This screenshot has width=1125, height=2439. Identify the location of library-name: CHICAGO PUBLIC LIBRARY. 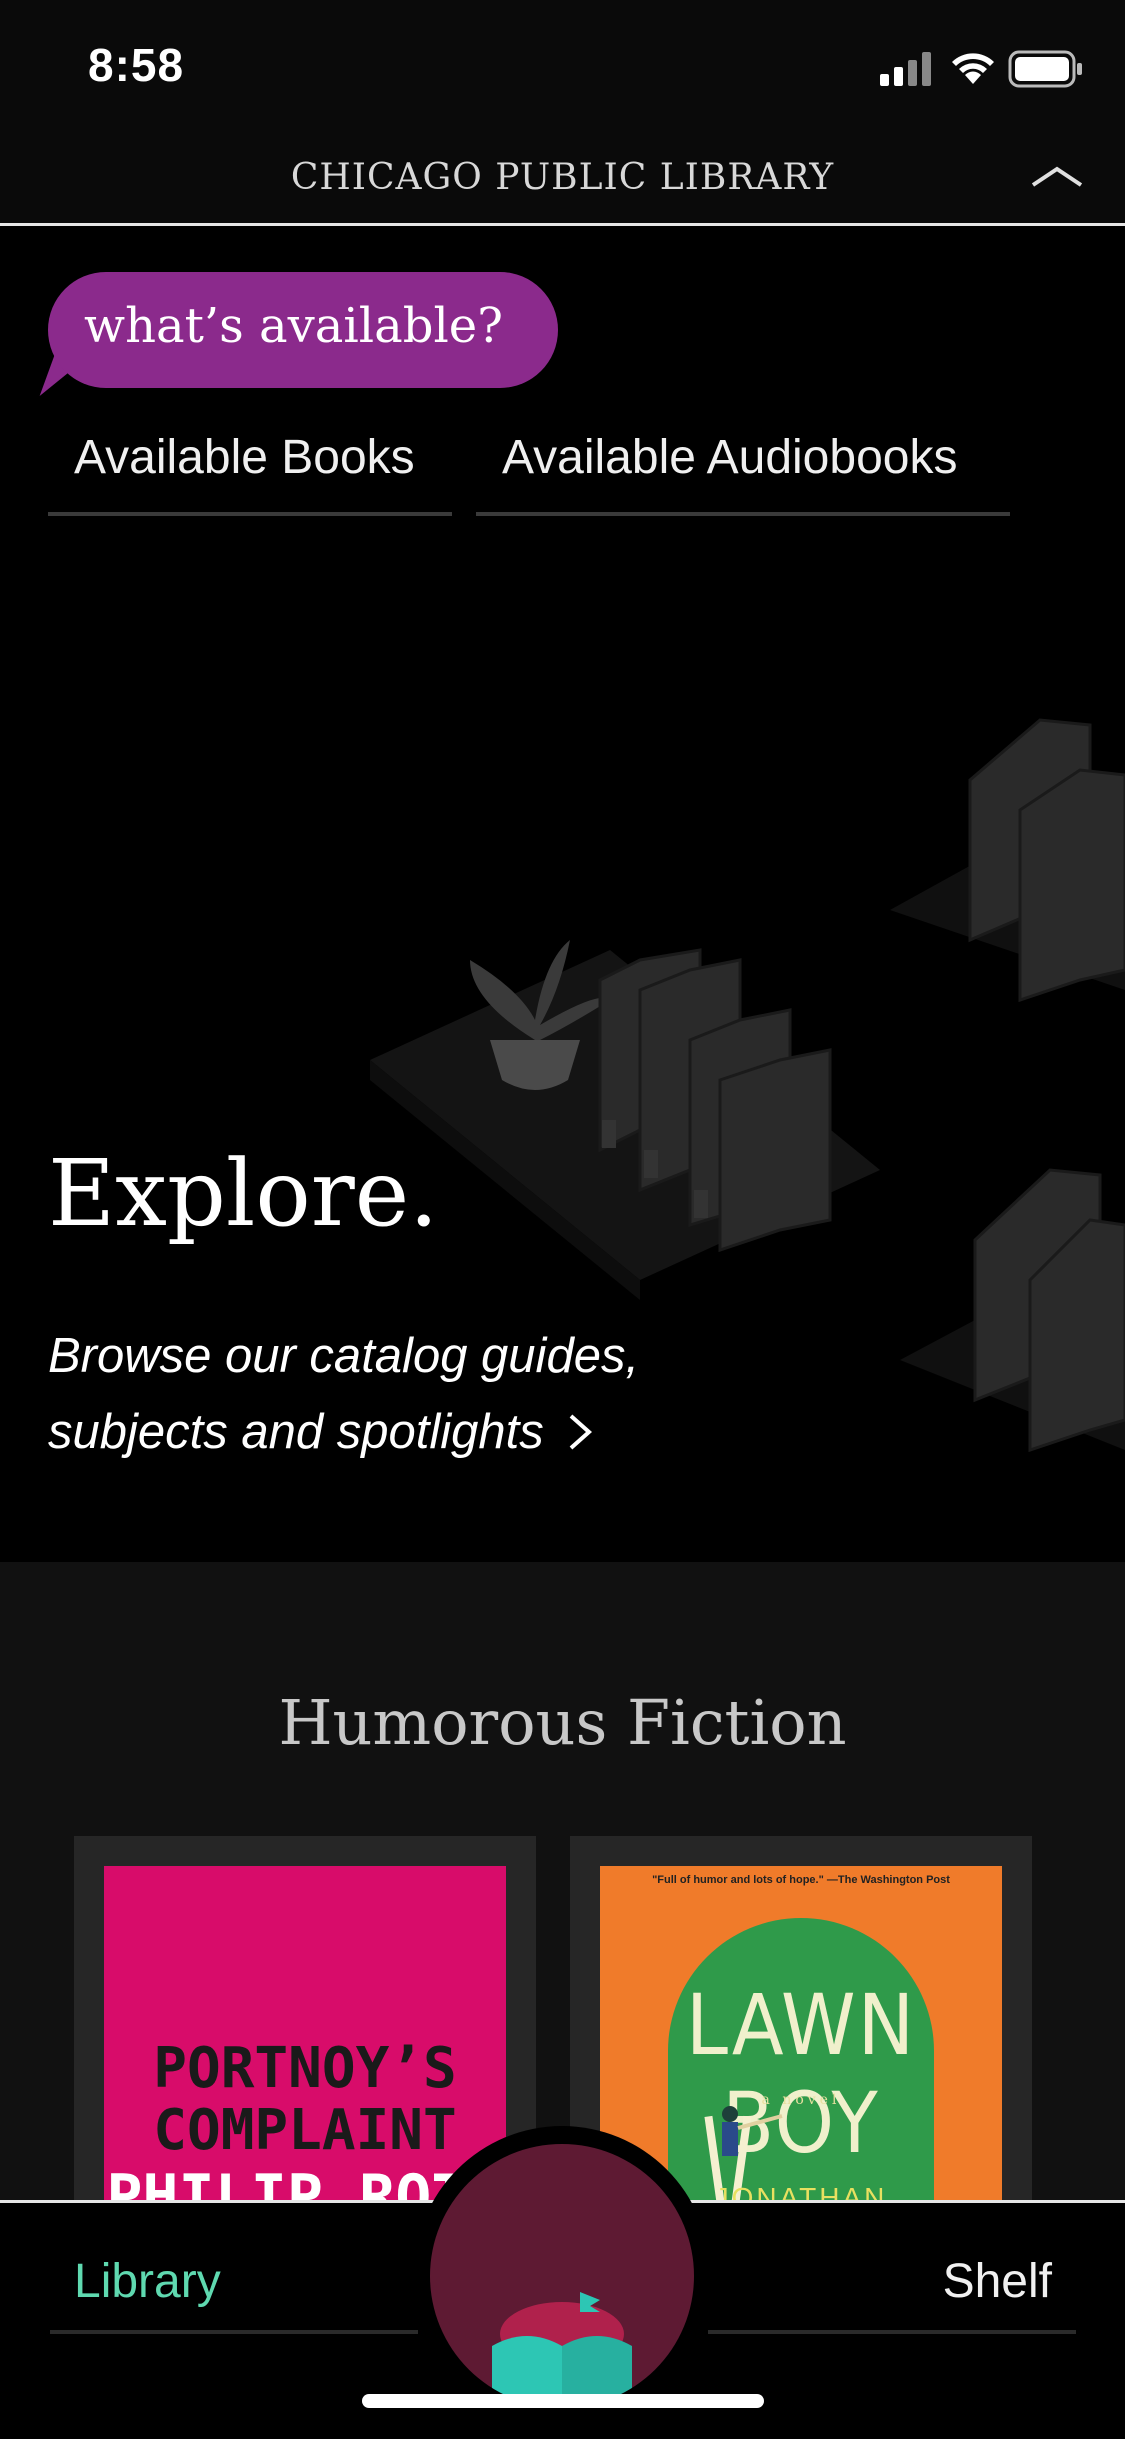
(562, 177).